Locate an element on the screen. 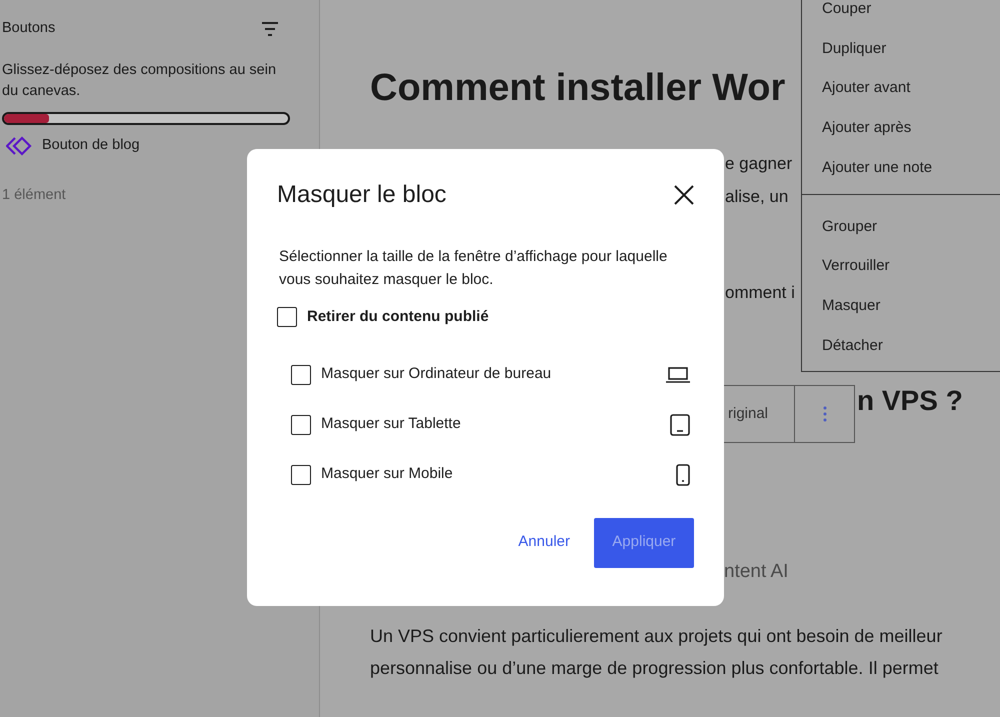  more-icon is located at coordinates (824, 414).